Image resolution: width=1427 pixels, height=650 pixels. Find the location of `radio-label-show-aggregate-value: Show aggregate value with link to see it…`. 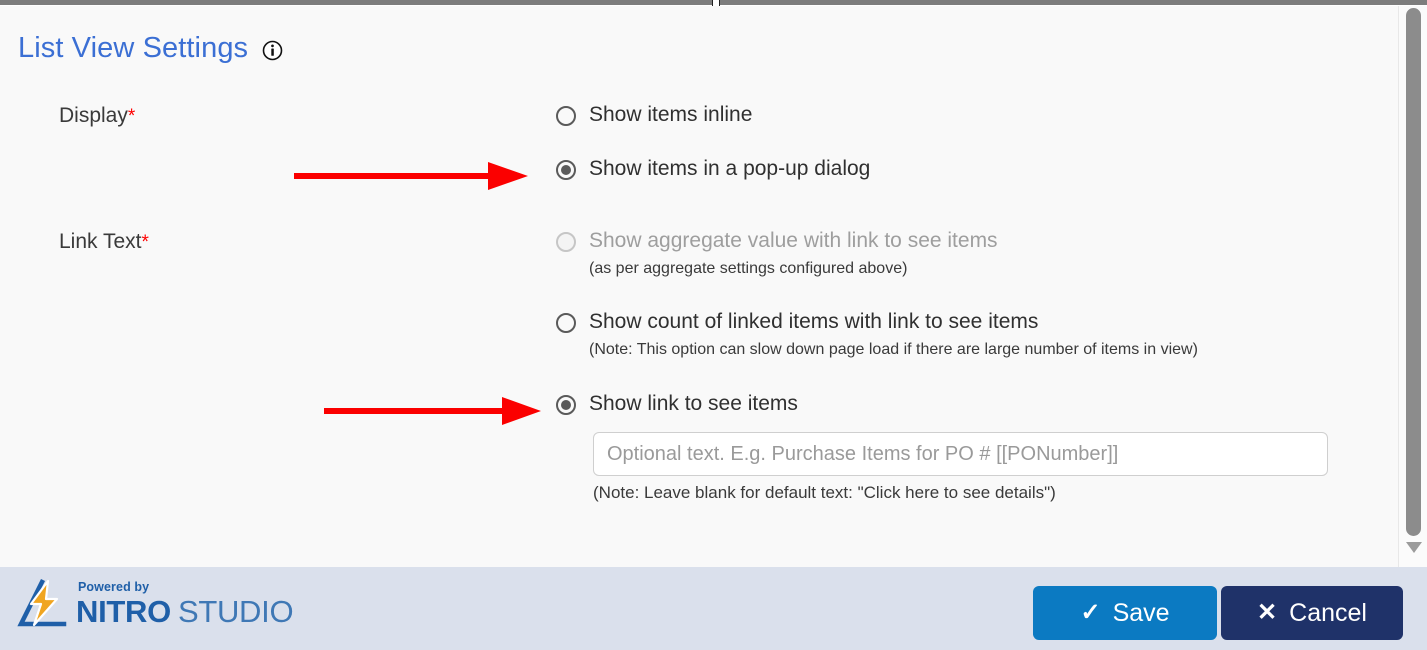

radio-label-show-aggregate-value: Show aggregate value with link to see it… is located at coordinates (793, 240).